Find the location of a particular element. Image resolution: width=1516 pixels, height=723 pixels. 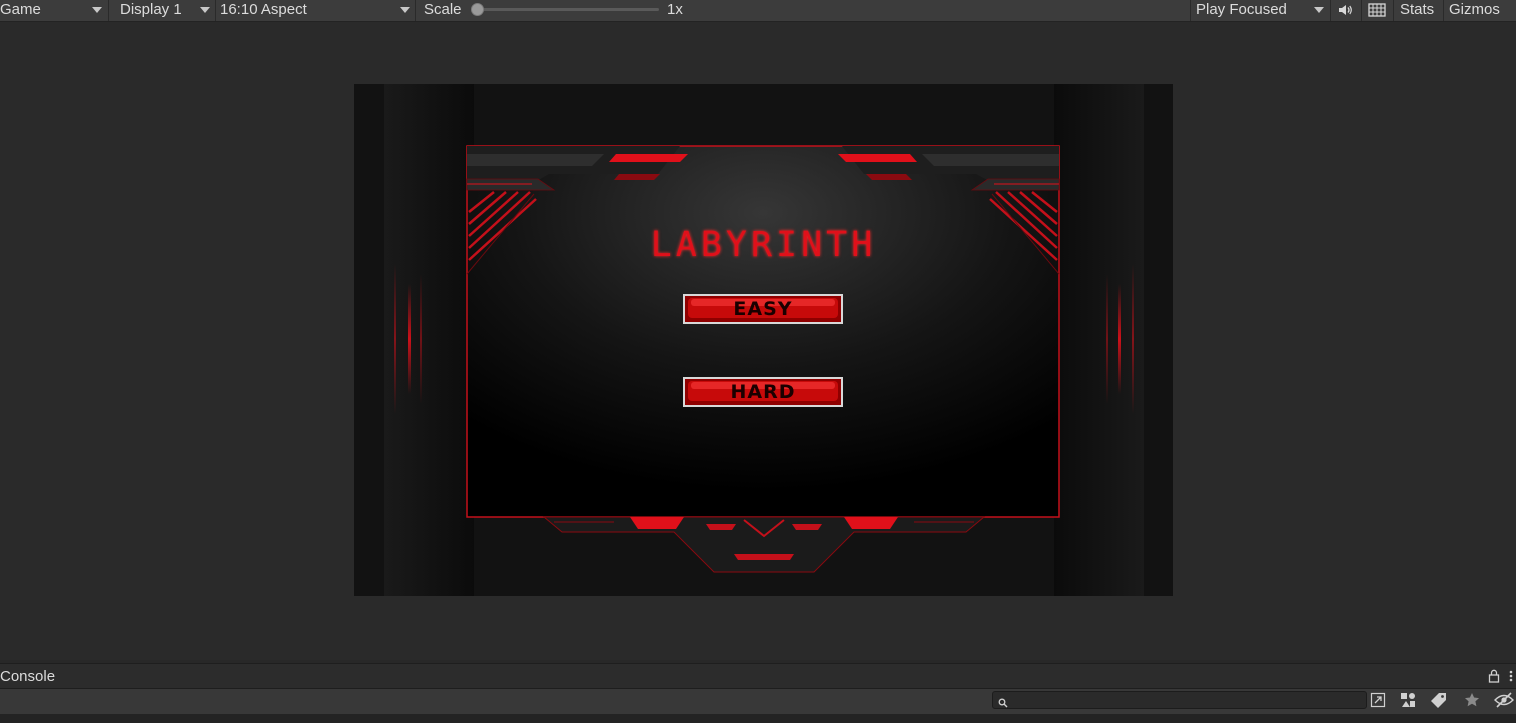

pin-icon is located at coordinates (1378, 700).